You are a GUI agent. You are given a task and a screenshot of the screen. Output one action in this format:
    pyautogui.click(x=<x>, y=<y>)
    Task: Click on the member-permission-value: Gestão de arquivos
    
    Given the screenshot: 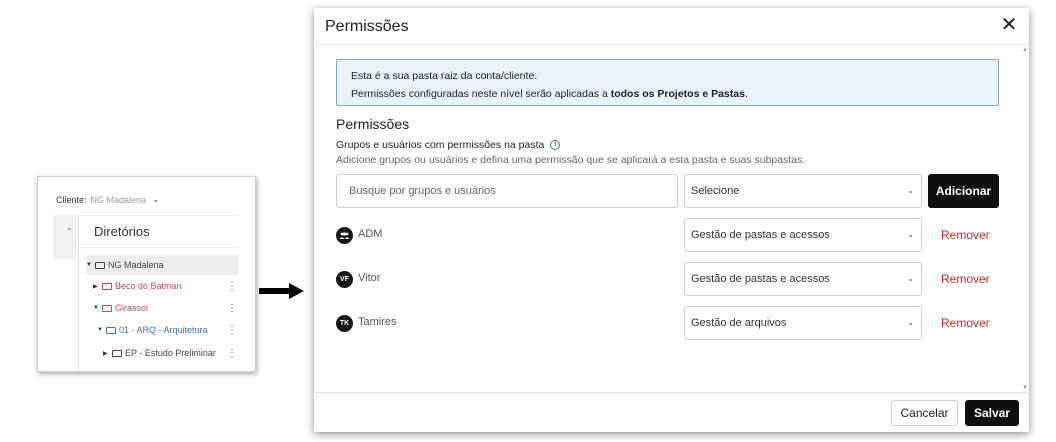 What is the action you would take?
    pyautogui.click(x=739, y=323)
    